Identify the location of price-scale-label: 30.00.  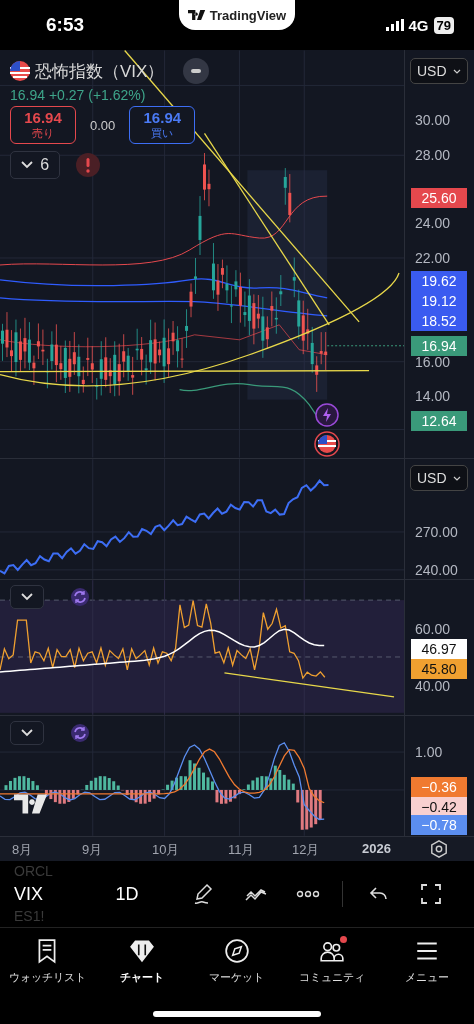
(433, 120).